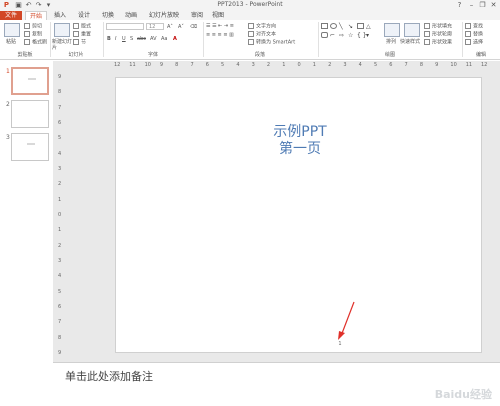  What do you see at coordinates (36, 15) in the screenshot?
I see `tab-home: 开始` at bounding box center [36, 15].